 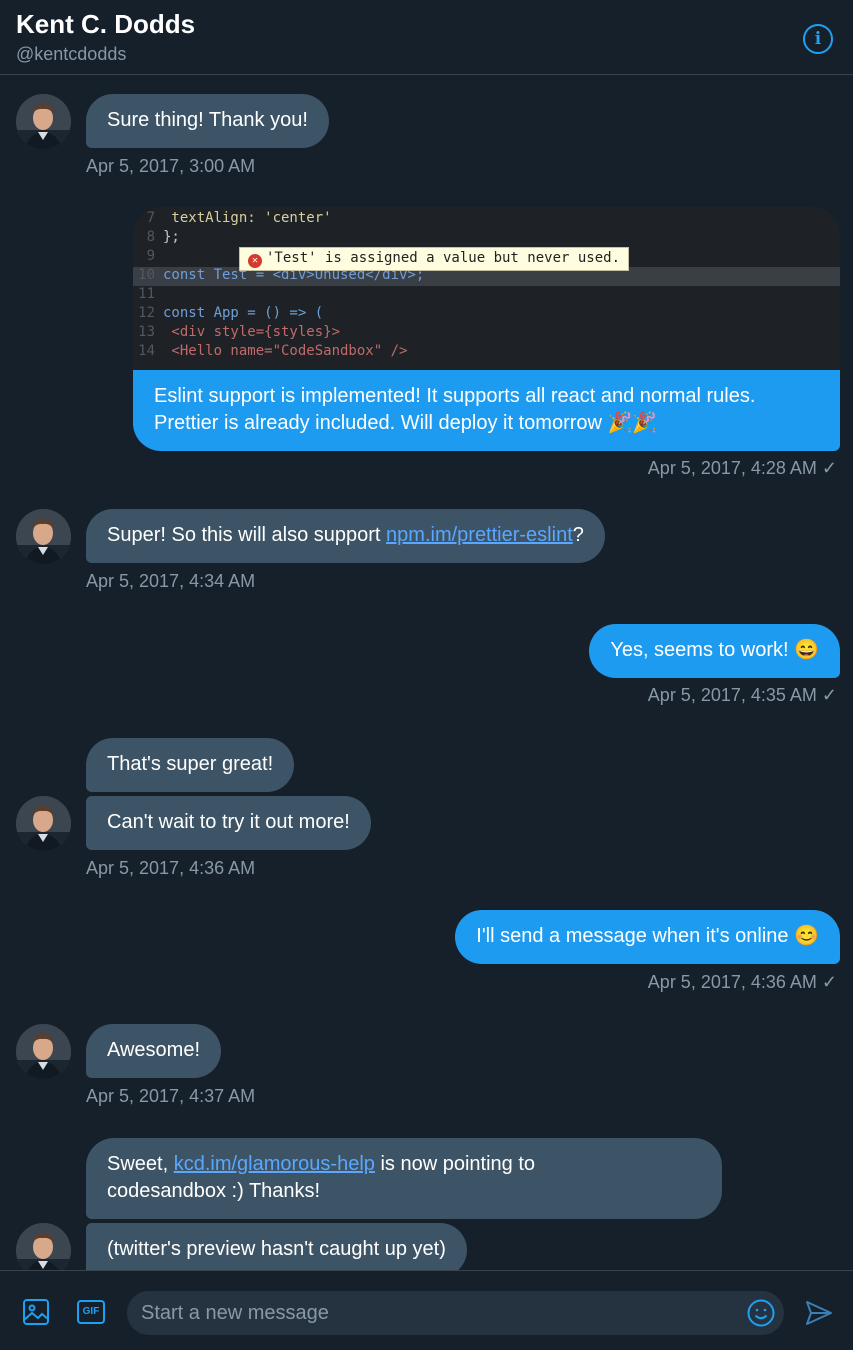 What do you see at coordinates (190, 765) in the screenshot?
I see `message-bubble: That's super great!` at bounding box center [190, 765].